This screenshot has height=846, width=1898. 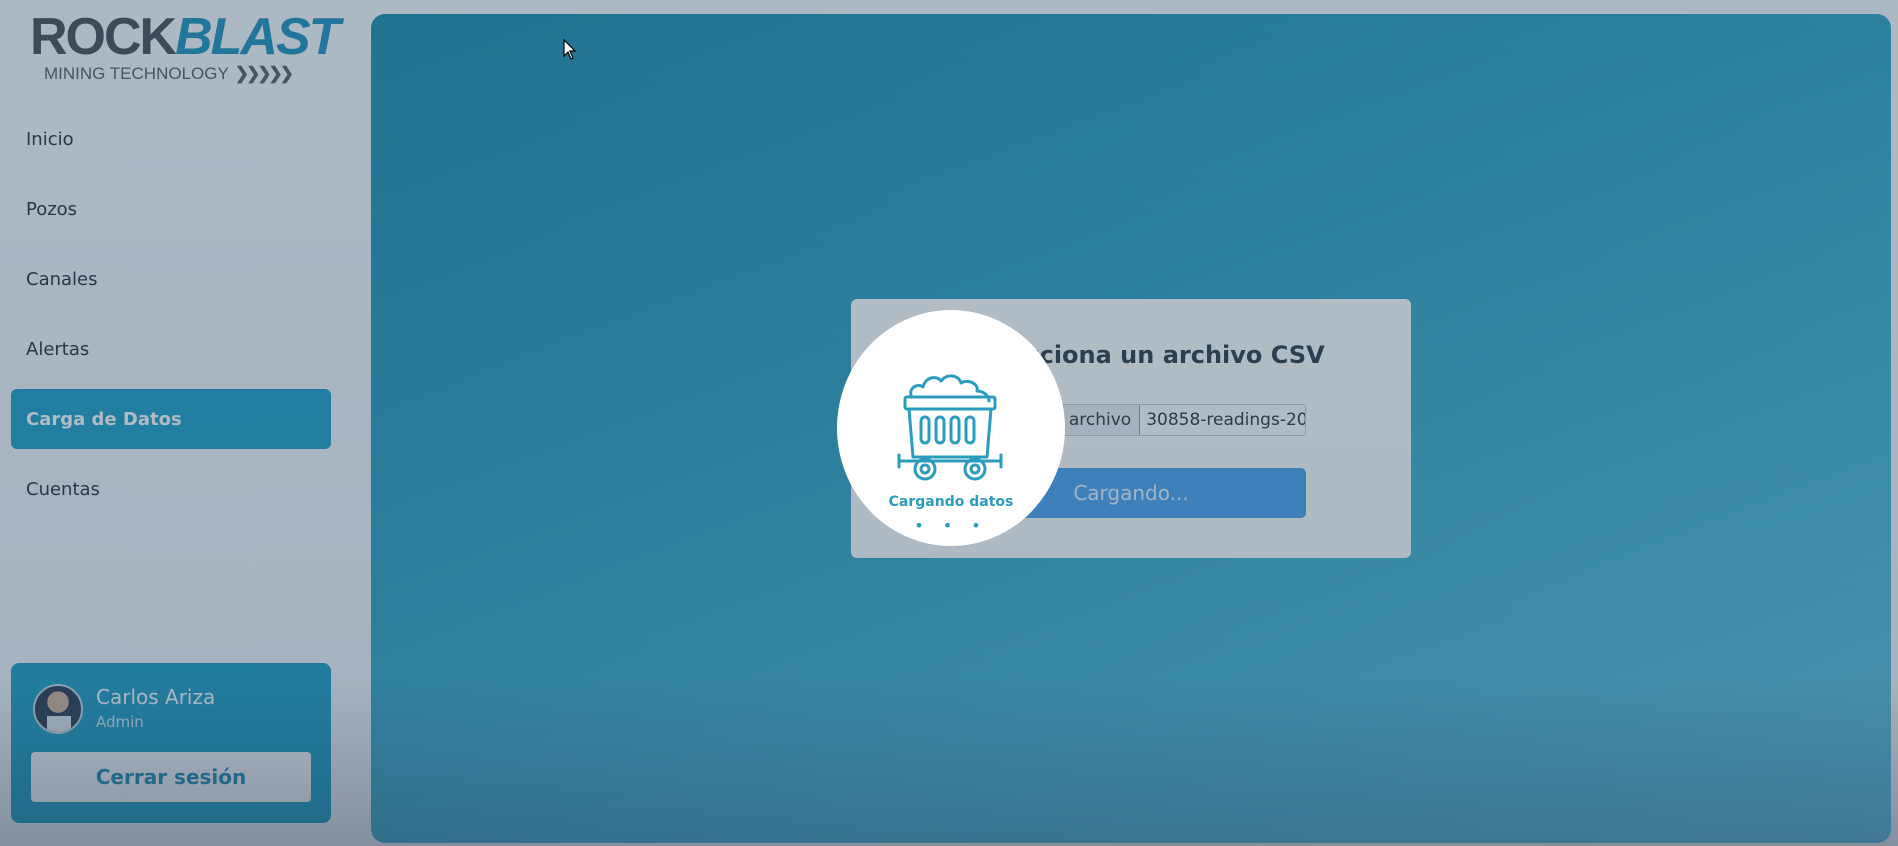 I want to click on mine-cart-icon, so click(x=950, y=427).